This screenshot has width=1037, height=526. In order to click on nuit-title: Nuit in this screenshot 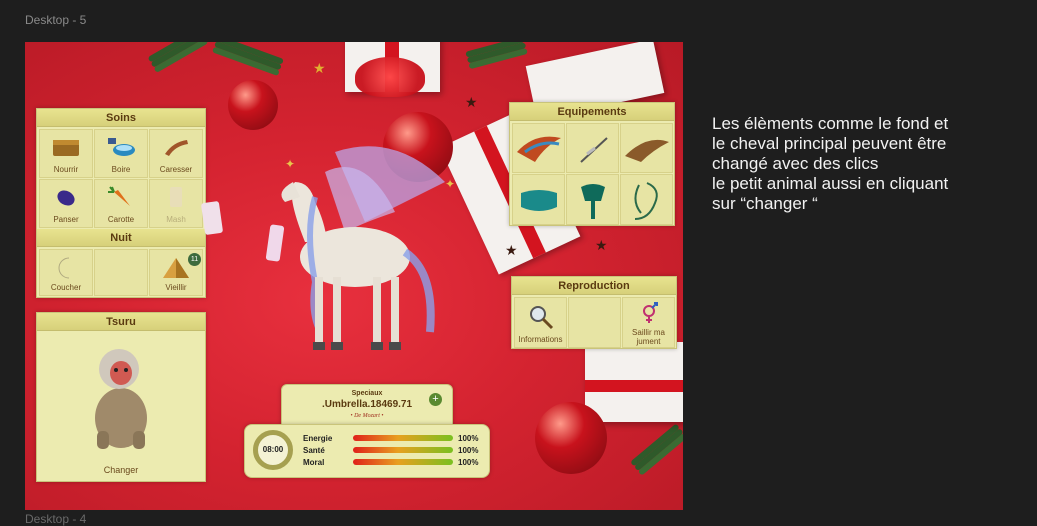, I will do `click(121, 238)`.